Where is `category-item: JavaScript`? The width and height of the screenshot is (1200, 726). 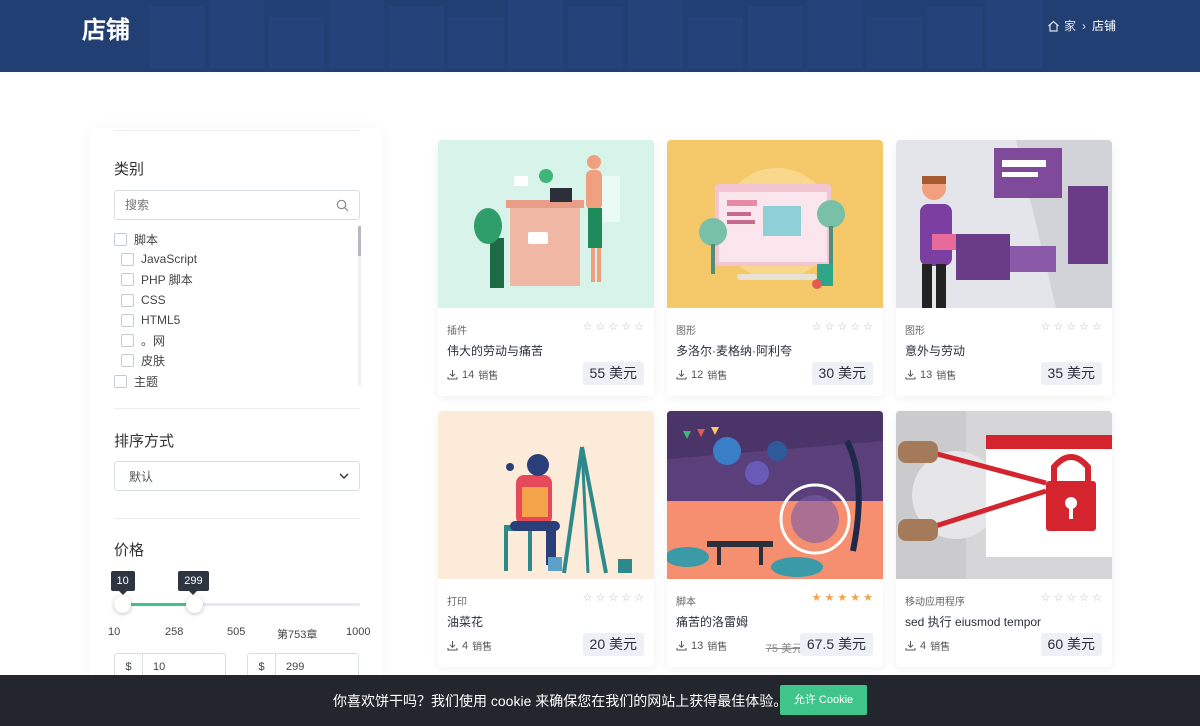 category-item: JavaScript is located at coordinates (237, 259).